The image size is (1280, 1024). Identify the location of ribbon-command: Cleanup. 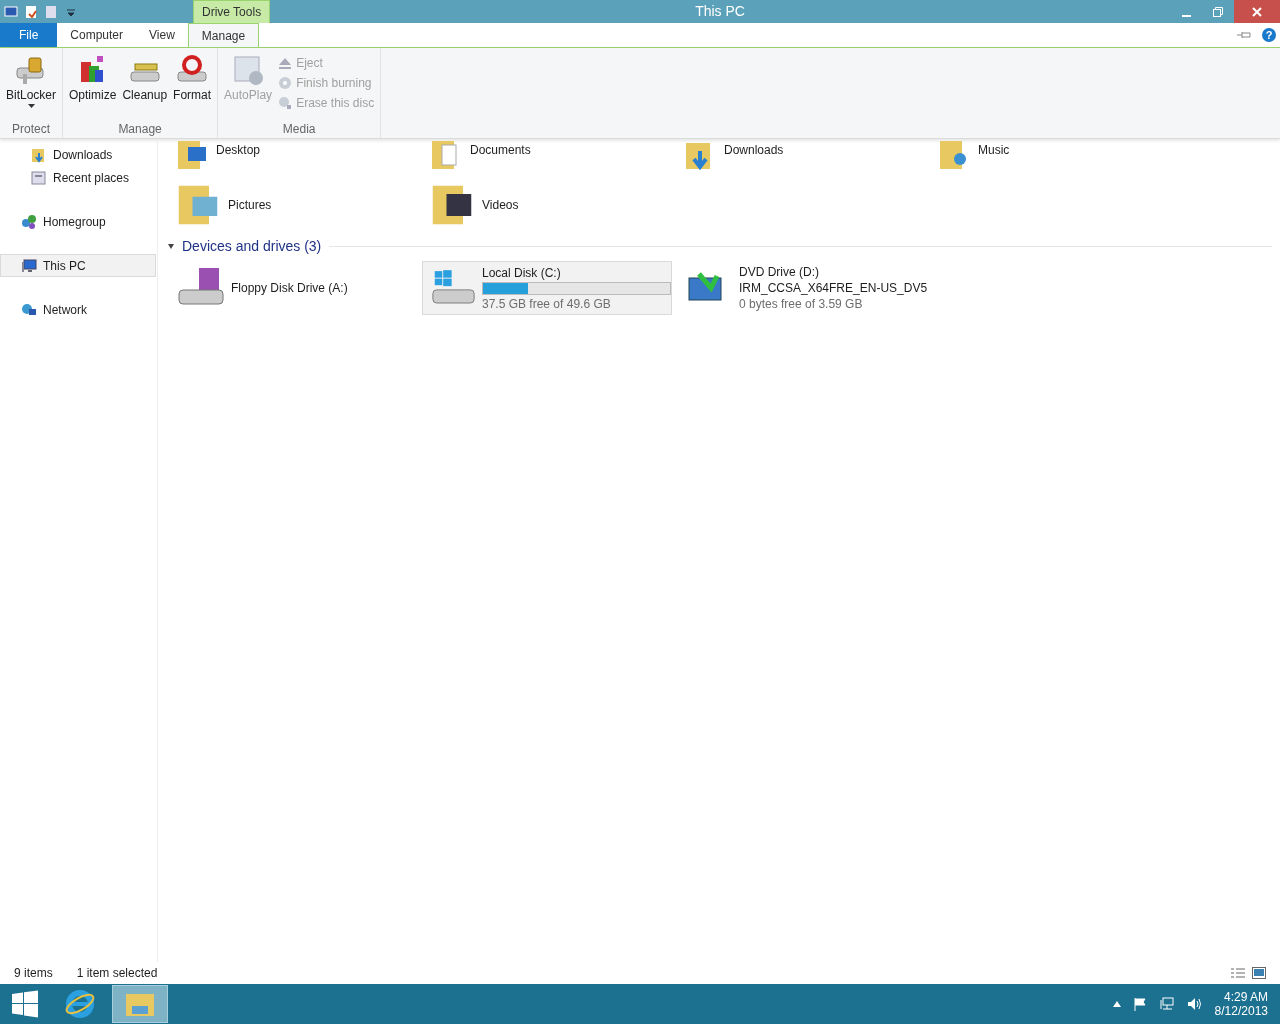
(145, 87).